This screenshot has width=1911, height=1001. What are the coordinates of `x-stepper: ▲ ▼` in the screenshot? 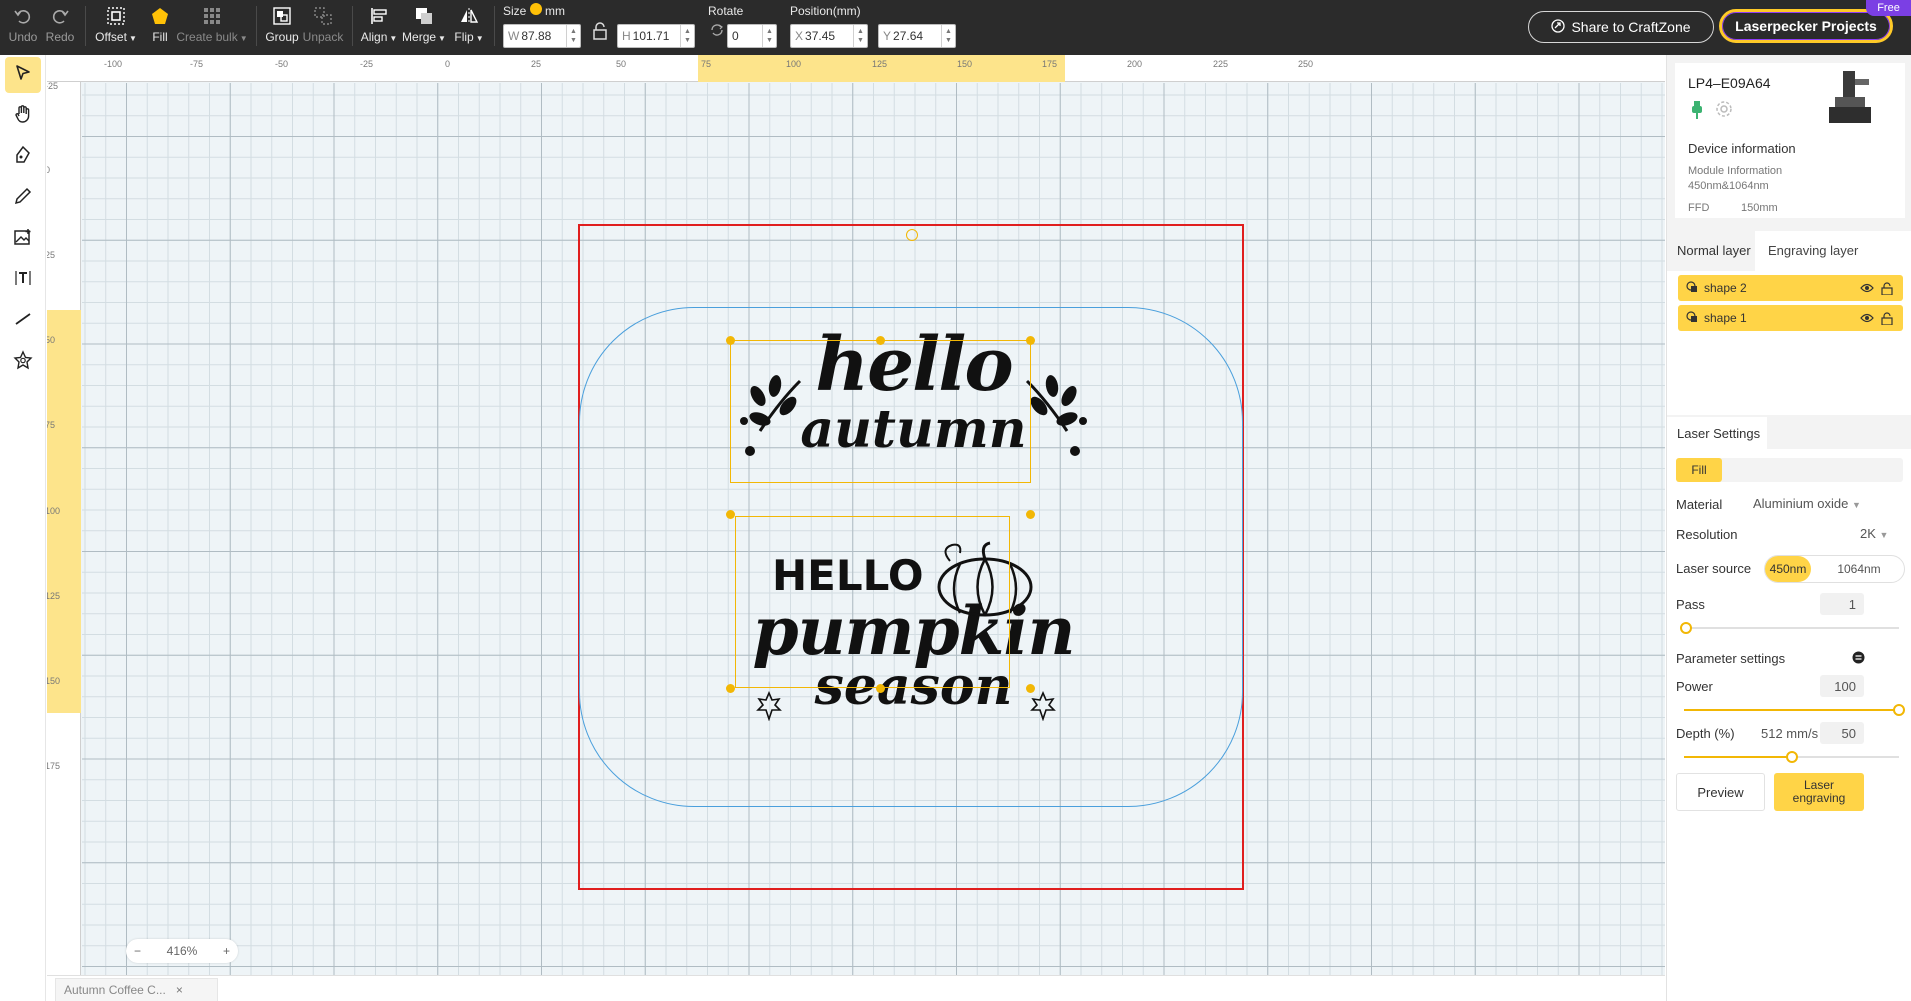 It's located at (860, 36).